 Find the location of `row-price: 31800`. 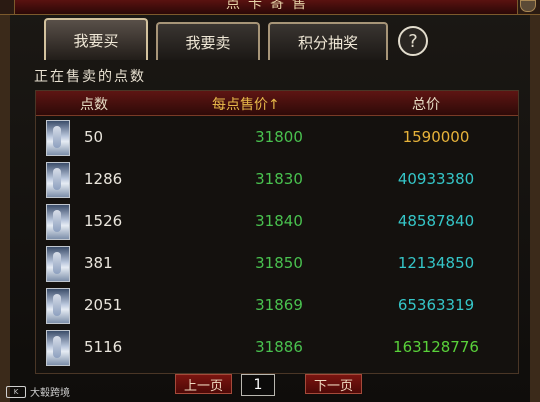

row-price: 31800 is located at coordinates (279, 137).